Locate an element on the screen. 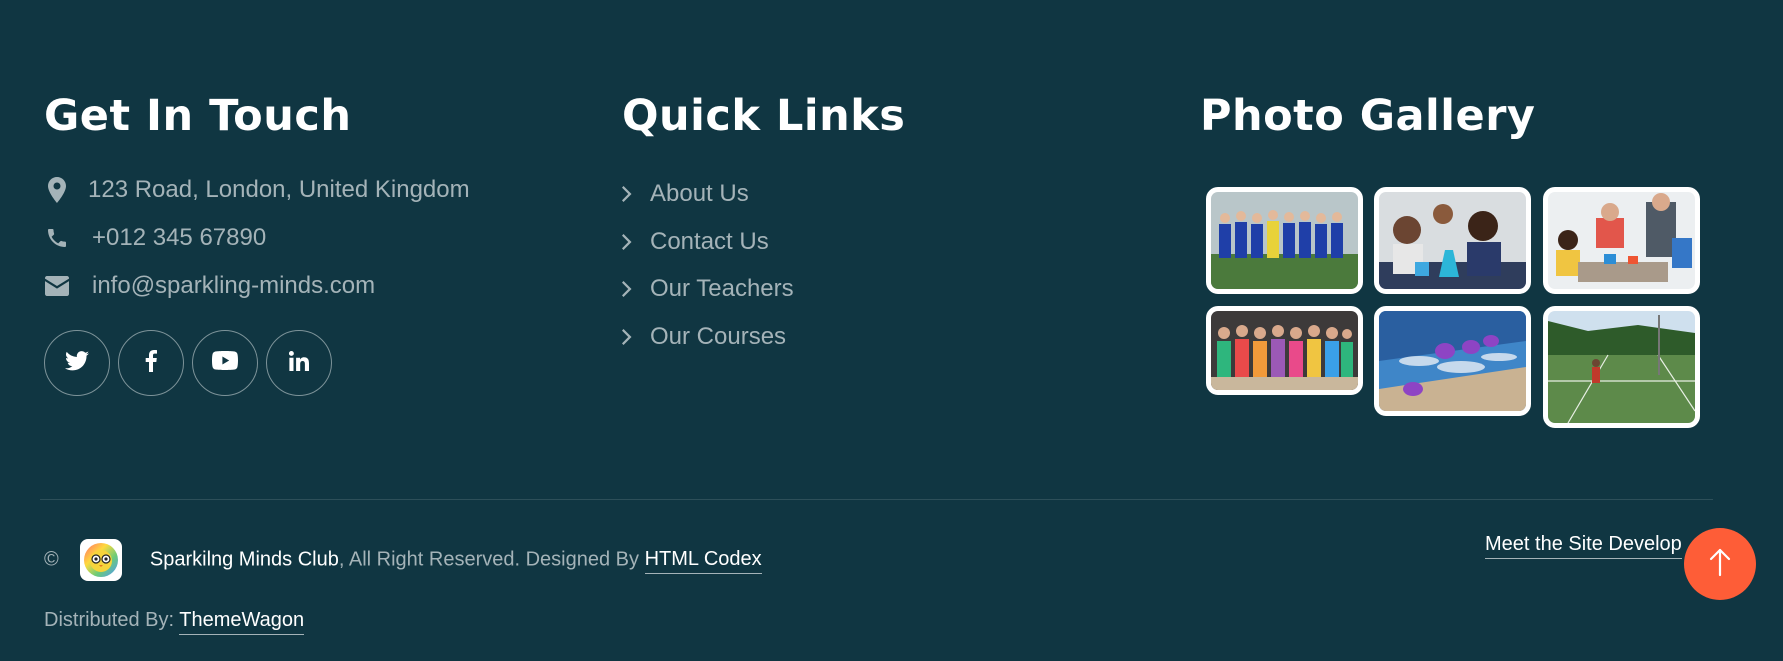 Image resolution: width=1783 pixels, height=661 pixels. phone-row: +012 345 67890 is located at coordinates (155, 238).